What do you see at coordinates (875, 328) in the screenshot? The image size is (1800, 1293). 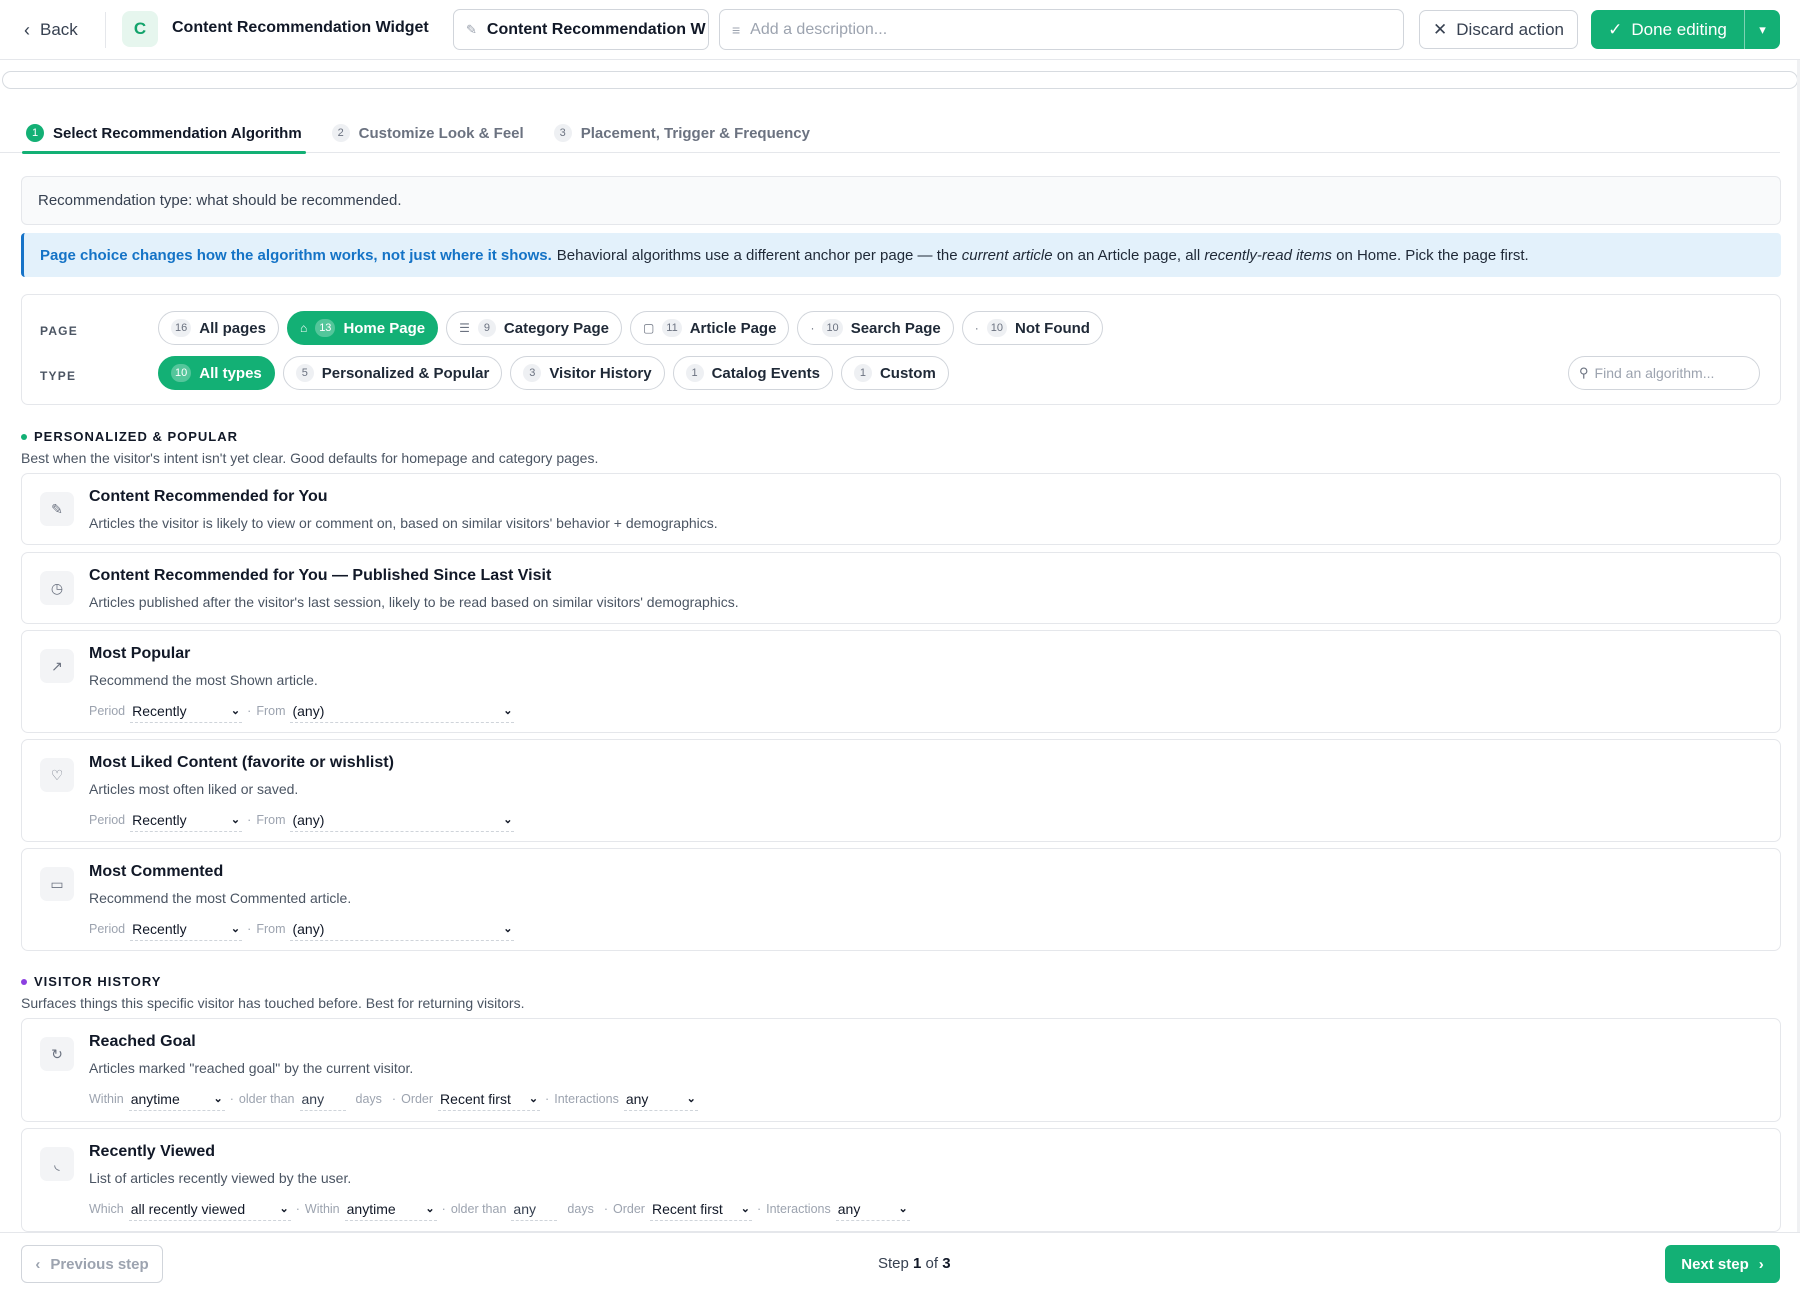 I see `page-chip-search: · 10 Search Page` at bounding box center [875, 328].